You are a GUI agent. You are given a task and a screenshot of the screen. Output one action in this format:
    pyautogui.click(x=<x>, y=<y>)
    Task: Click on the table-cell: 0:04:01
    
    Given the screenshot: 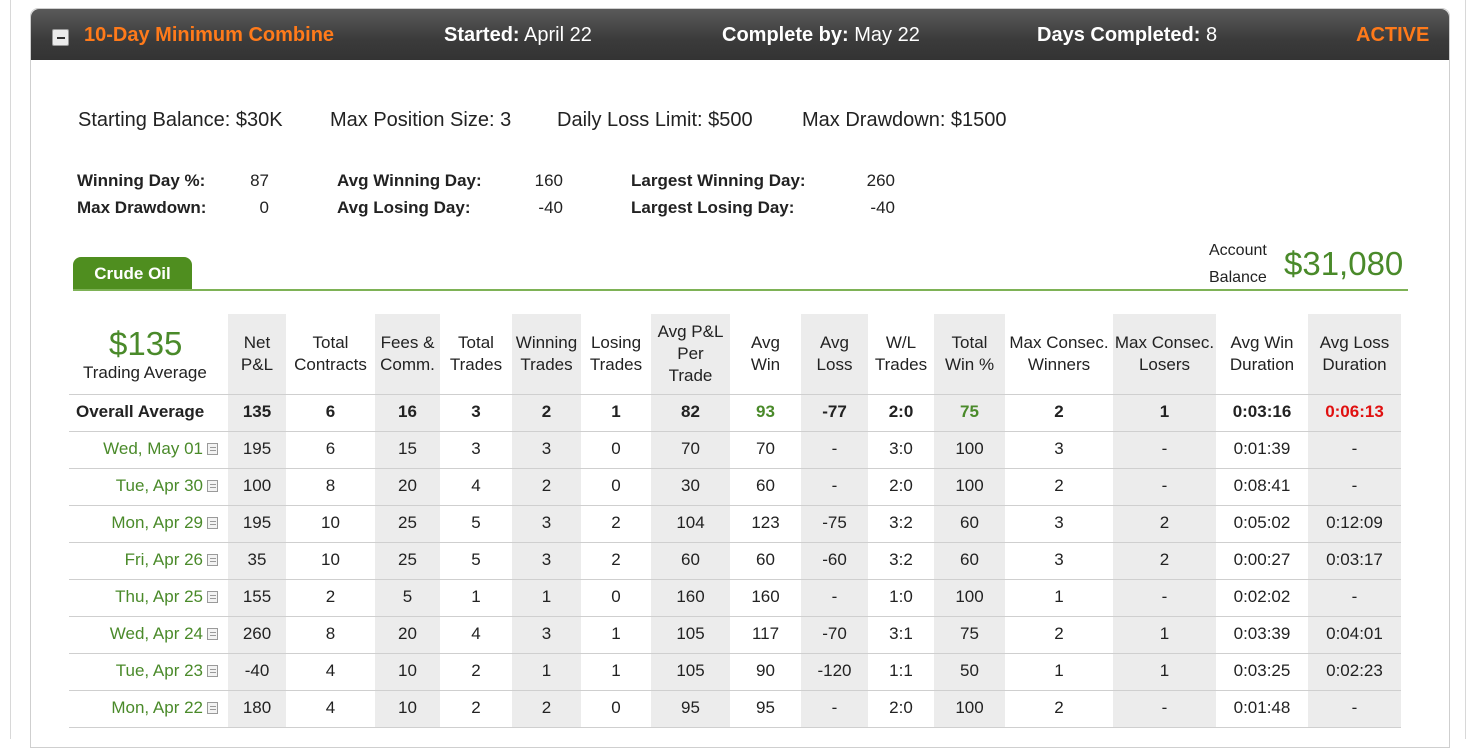 What is the action you would take?
    pyautogui.click(x=1354, y=633)
    